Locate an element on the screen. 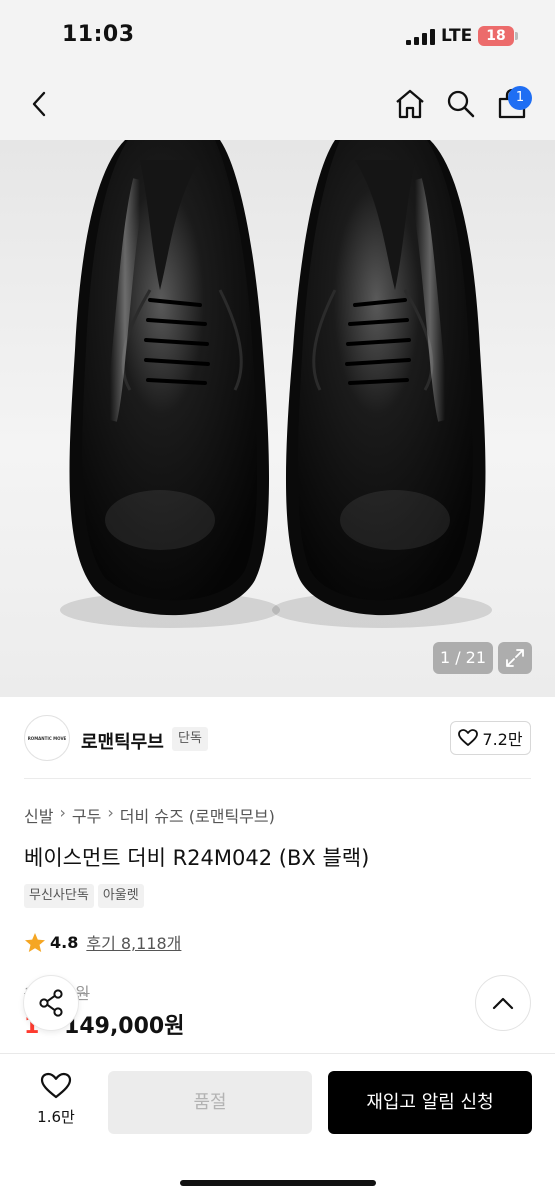  status-time: 11:03 is located at coordinates (98, 34).